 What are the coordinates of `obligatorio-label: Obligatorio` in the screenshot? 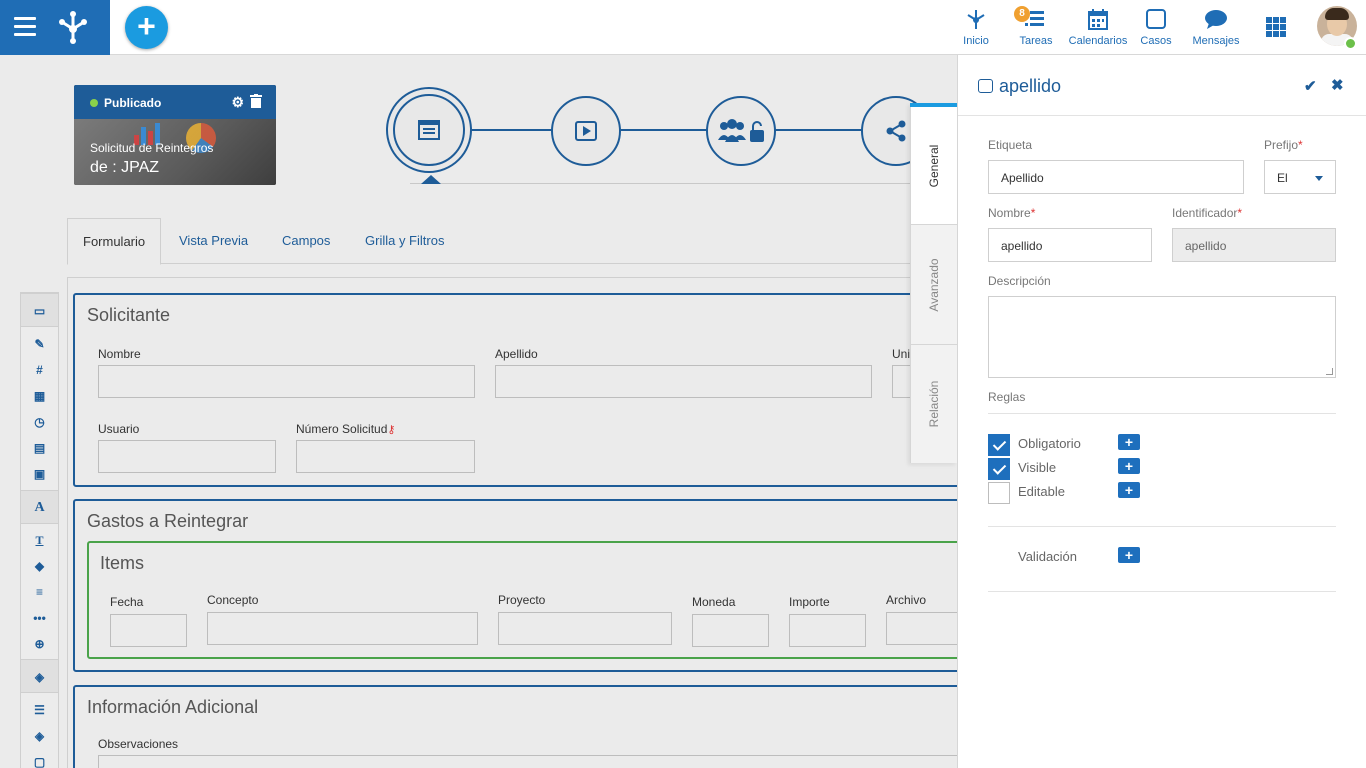 It's located at (1049, 443).